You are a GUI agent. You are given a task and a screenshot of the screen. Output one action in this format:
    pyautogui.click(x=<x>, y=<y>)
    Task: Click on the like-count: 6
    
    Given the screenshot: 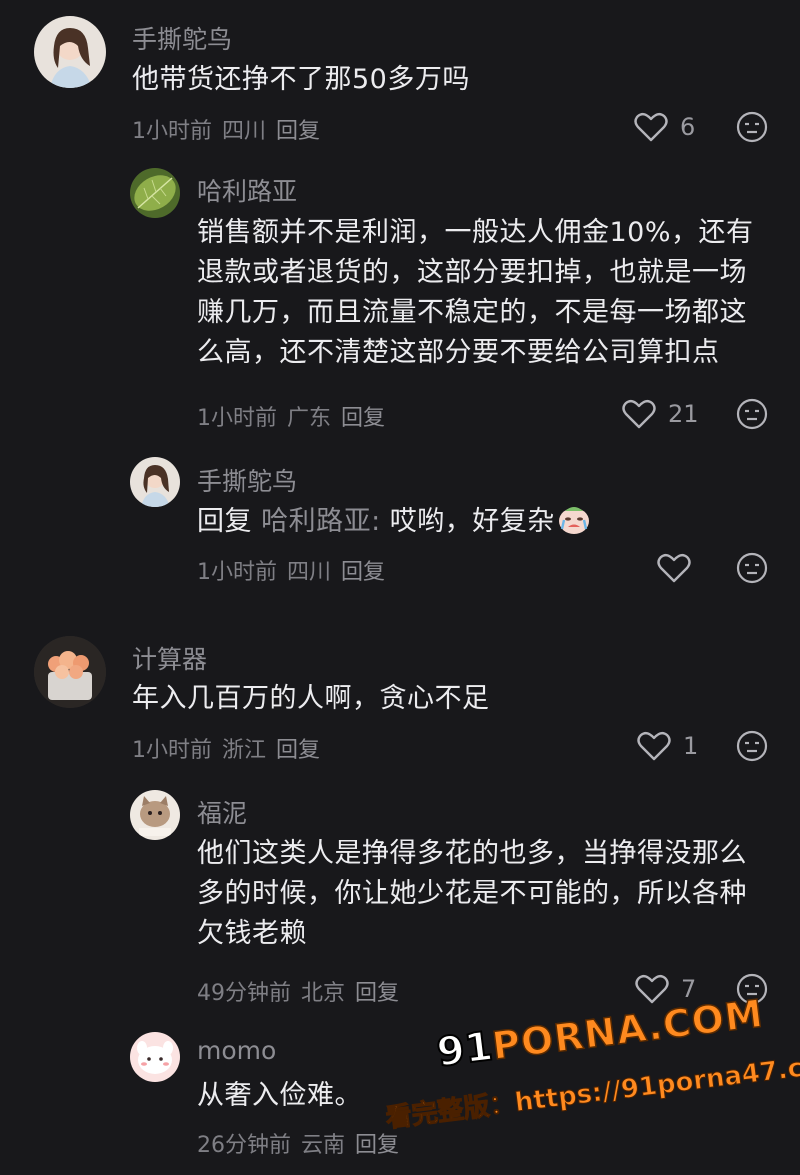 What is the action you would take?
    pyautogui.click(x=688, y=127)
    